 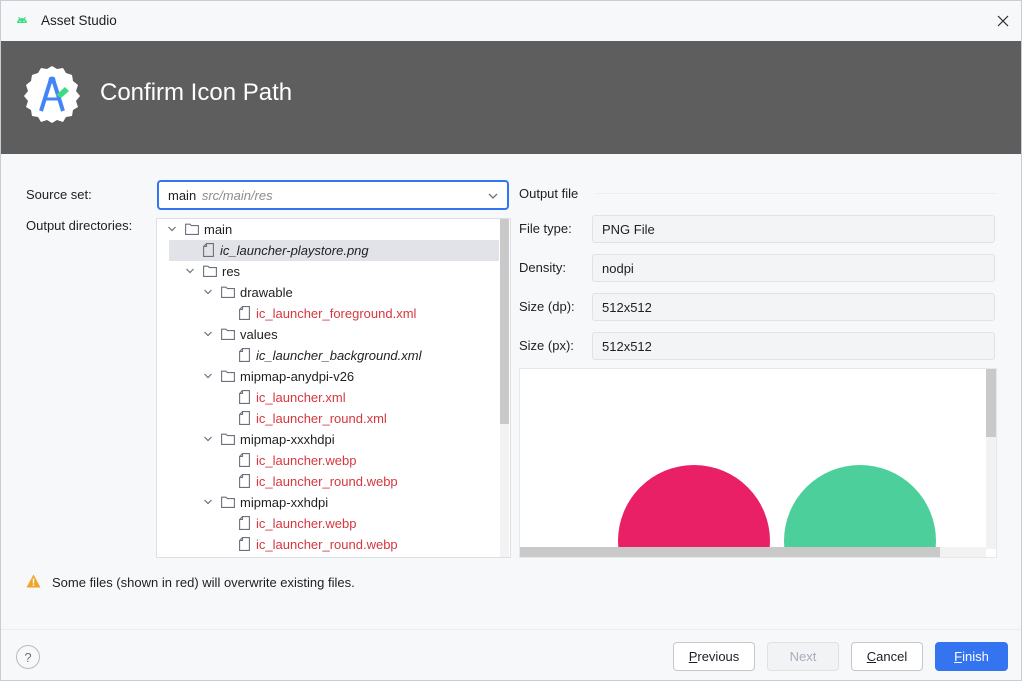 I want to click on warning-icon, so click(x=33, y=581).